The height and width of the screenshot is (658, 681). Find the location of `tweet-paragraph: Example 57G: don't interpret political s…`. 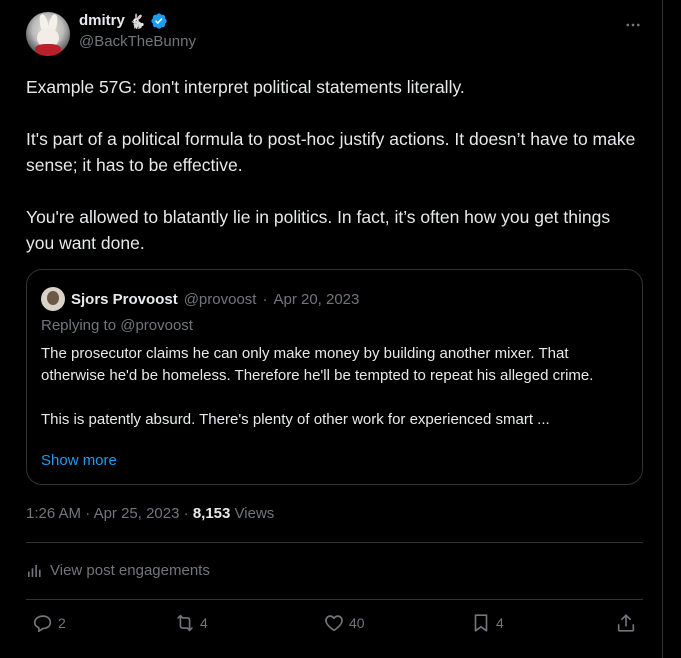

tweet-paragraph: Example 57G: don't interpret political s… is located at coordinates (245, 87).